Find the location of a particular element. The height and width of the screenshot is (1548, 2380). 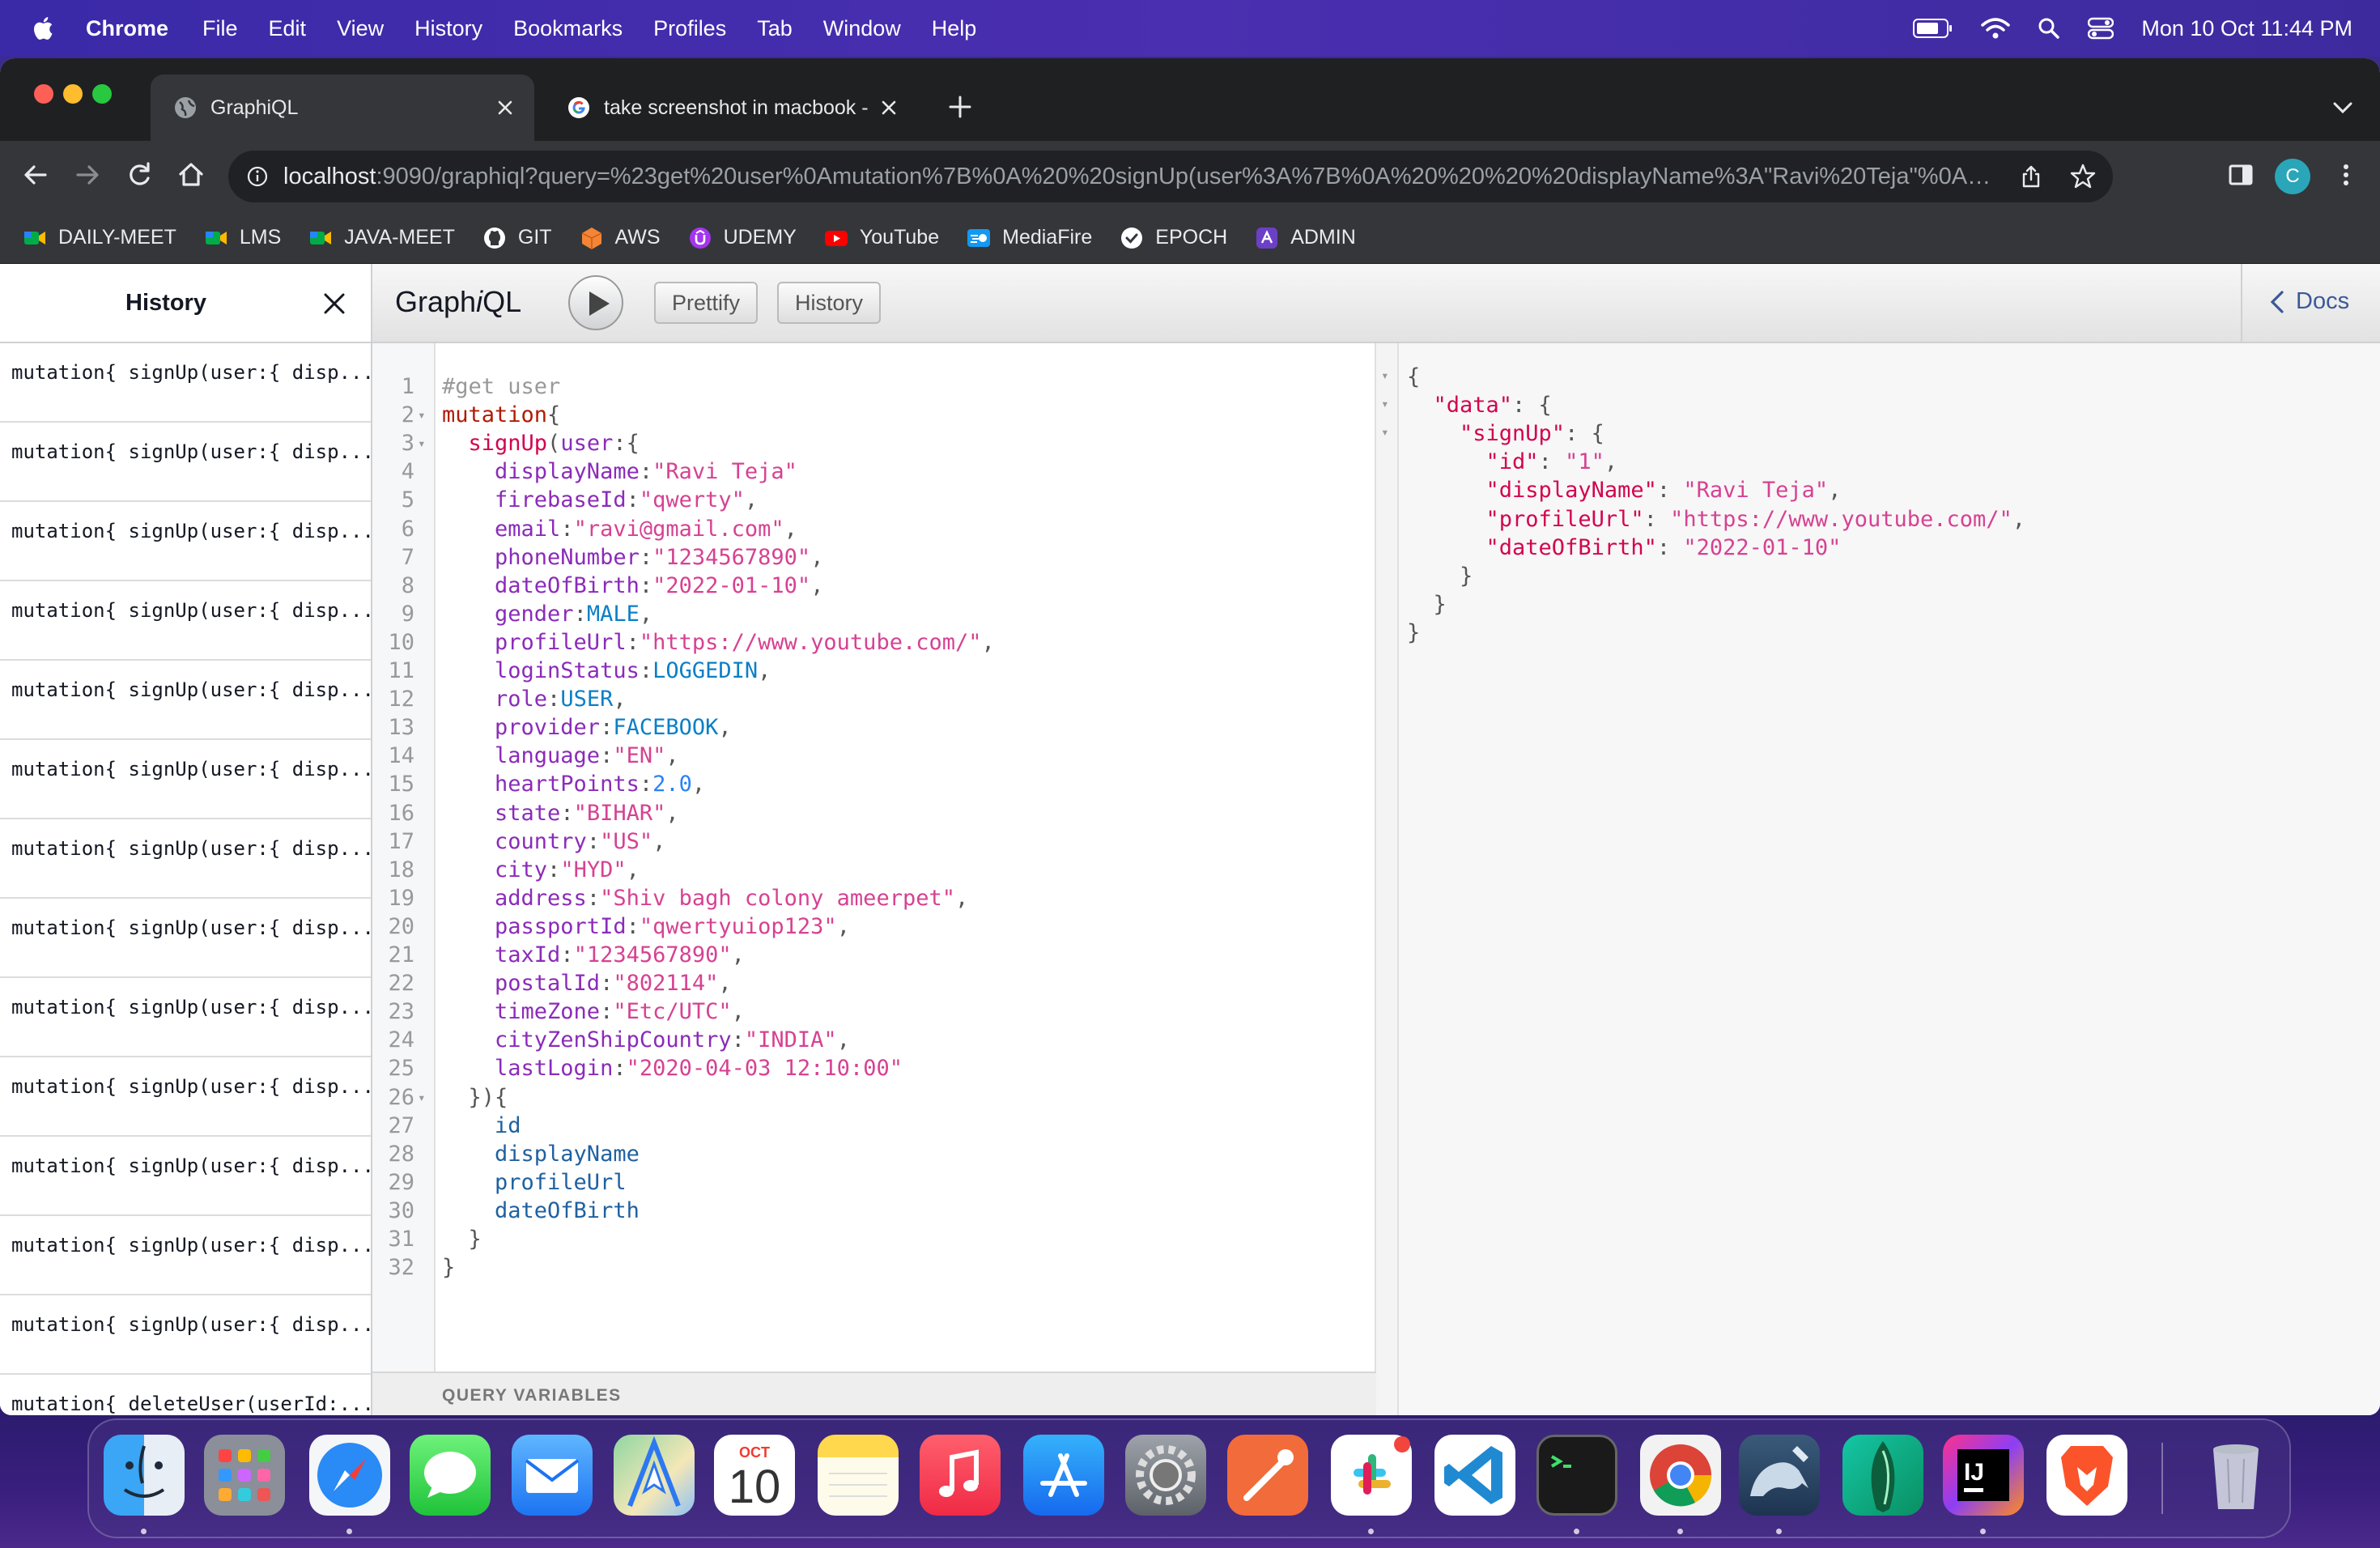

bookmark-lms: LMS is located at coordinates (242, 238).